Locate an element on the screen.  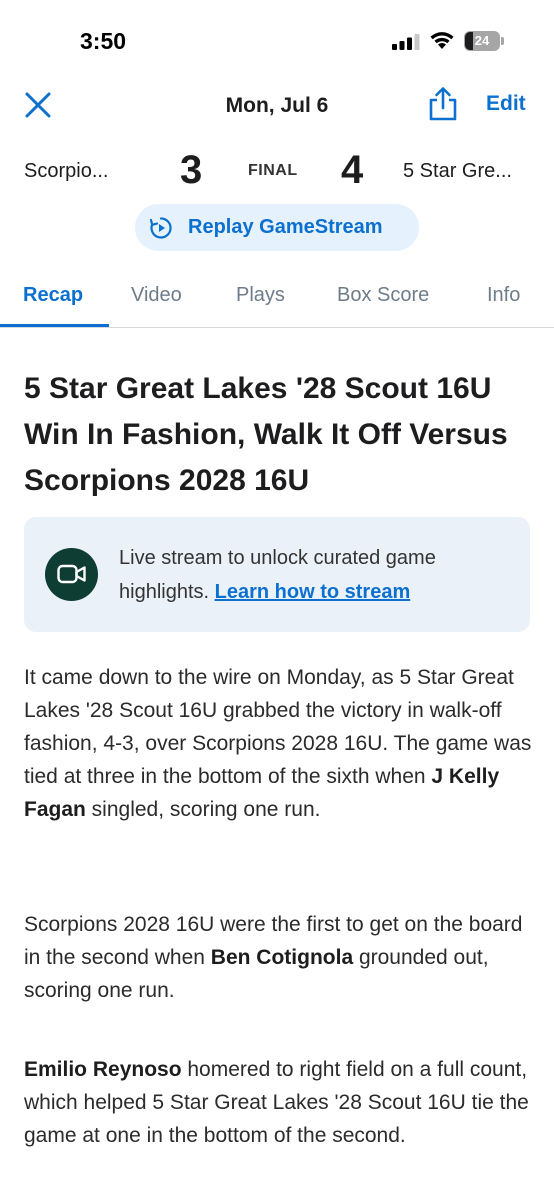
replay-gamestream-label: Replay GameStream is located at coordinates (285, 227).